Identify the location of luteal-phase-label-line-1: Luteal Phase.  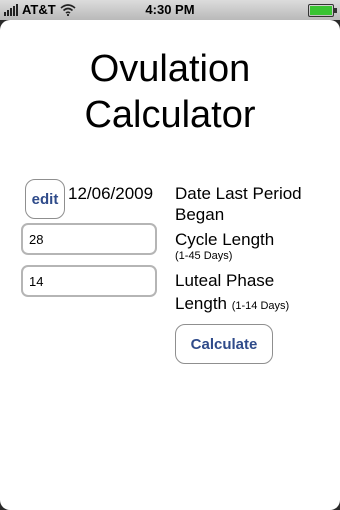
(225, 280).